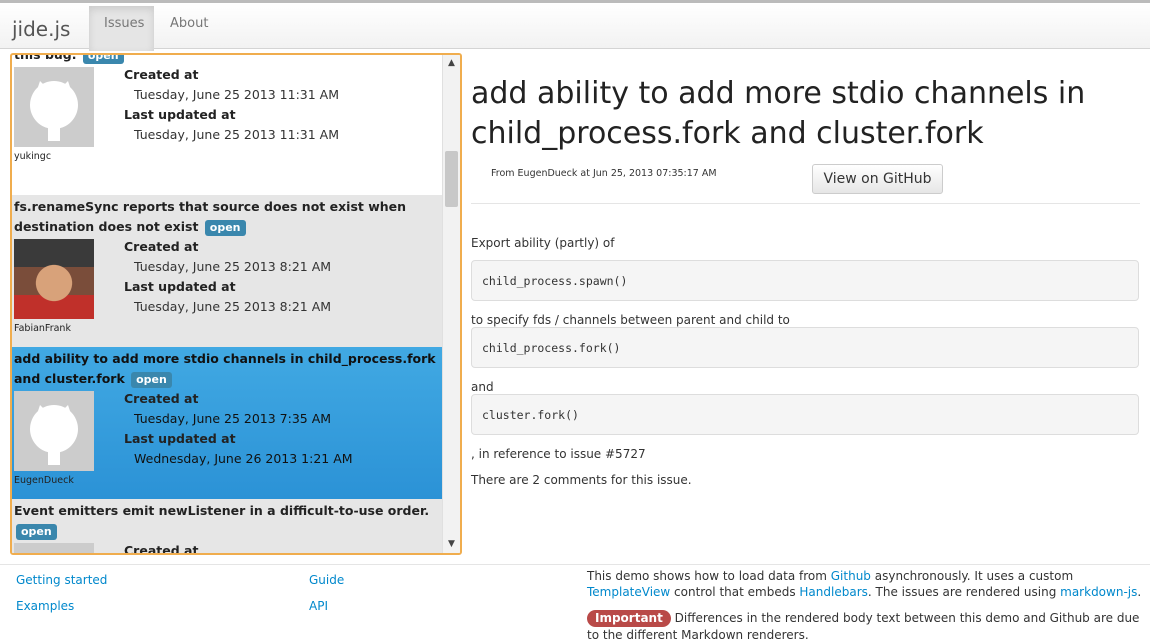  Describe the element at coordinates (1098, 592) in the screenshot. I see `markdown-js-link: markdown-js` at that location.